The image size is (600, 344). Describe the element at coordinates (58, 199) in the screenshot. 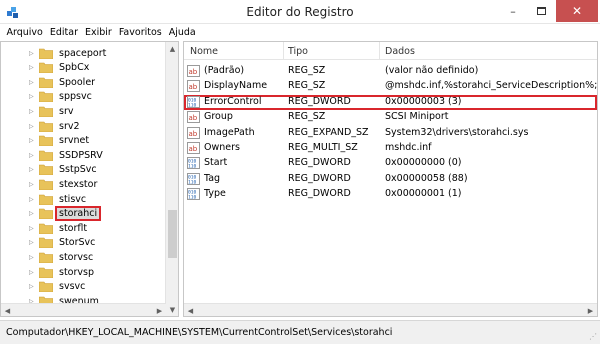

I see `tree-item: ▷ stisvc` at that location.